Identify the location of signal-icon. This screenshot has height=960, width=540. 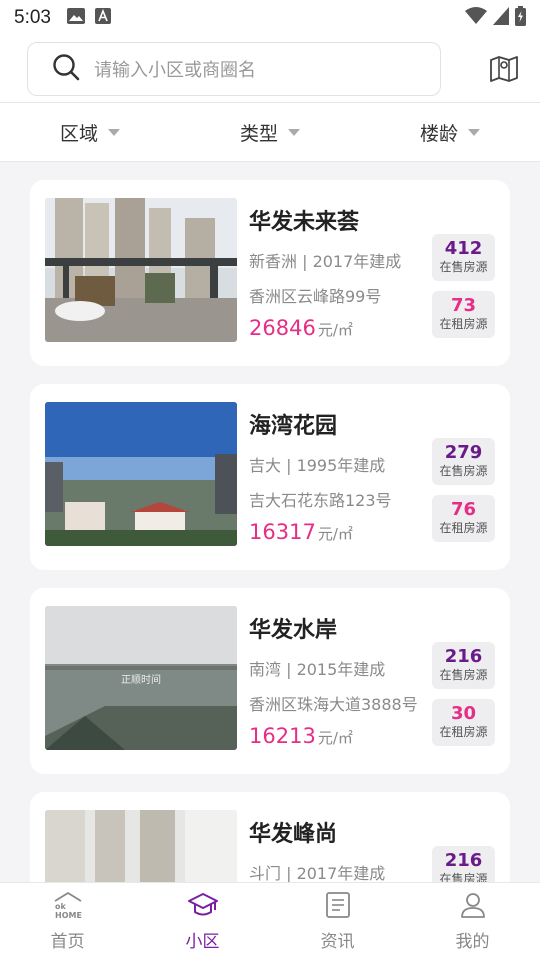
(501, 18).